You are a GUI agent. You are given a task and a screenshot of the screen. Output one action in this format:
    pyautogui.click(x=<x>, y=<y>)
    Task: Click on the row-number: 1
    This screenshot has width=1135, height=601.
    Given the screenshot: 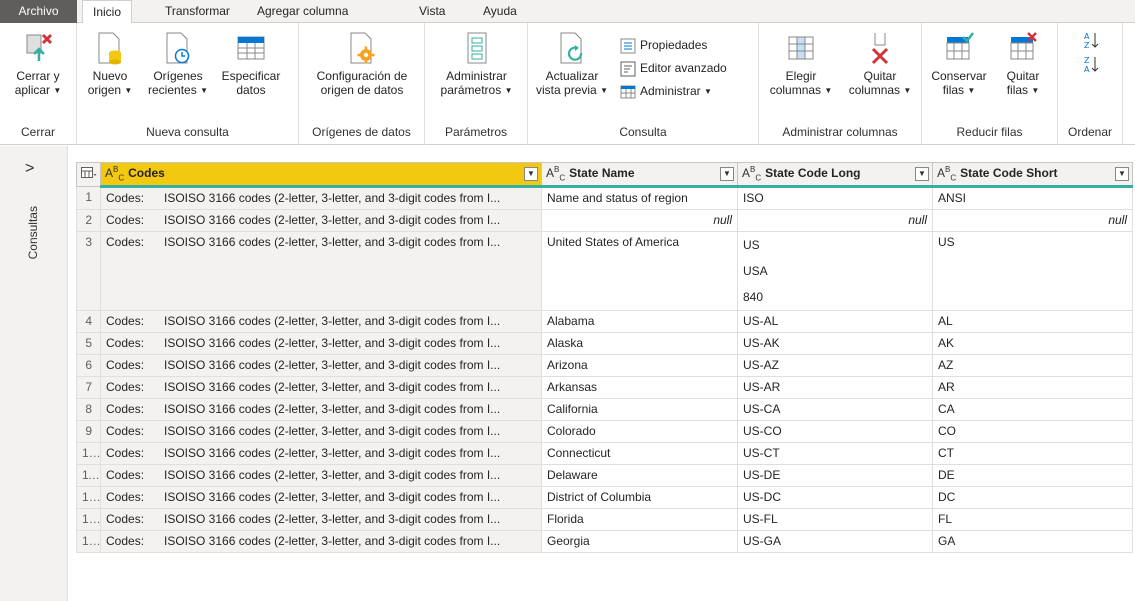 What is the action you would take?
    pyautogui.click(x=88, y=198)
    